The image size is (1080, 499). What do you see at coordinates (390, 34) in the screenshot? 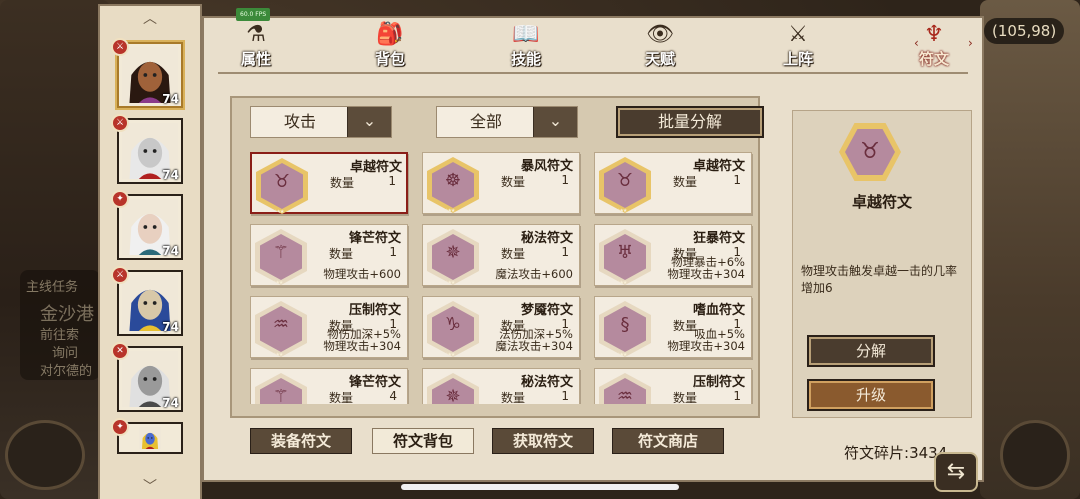
I see `backpack-icon: 🎒` at bounding box center [390, 34].